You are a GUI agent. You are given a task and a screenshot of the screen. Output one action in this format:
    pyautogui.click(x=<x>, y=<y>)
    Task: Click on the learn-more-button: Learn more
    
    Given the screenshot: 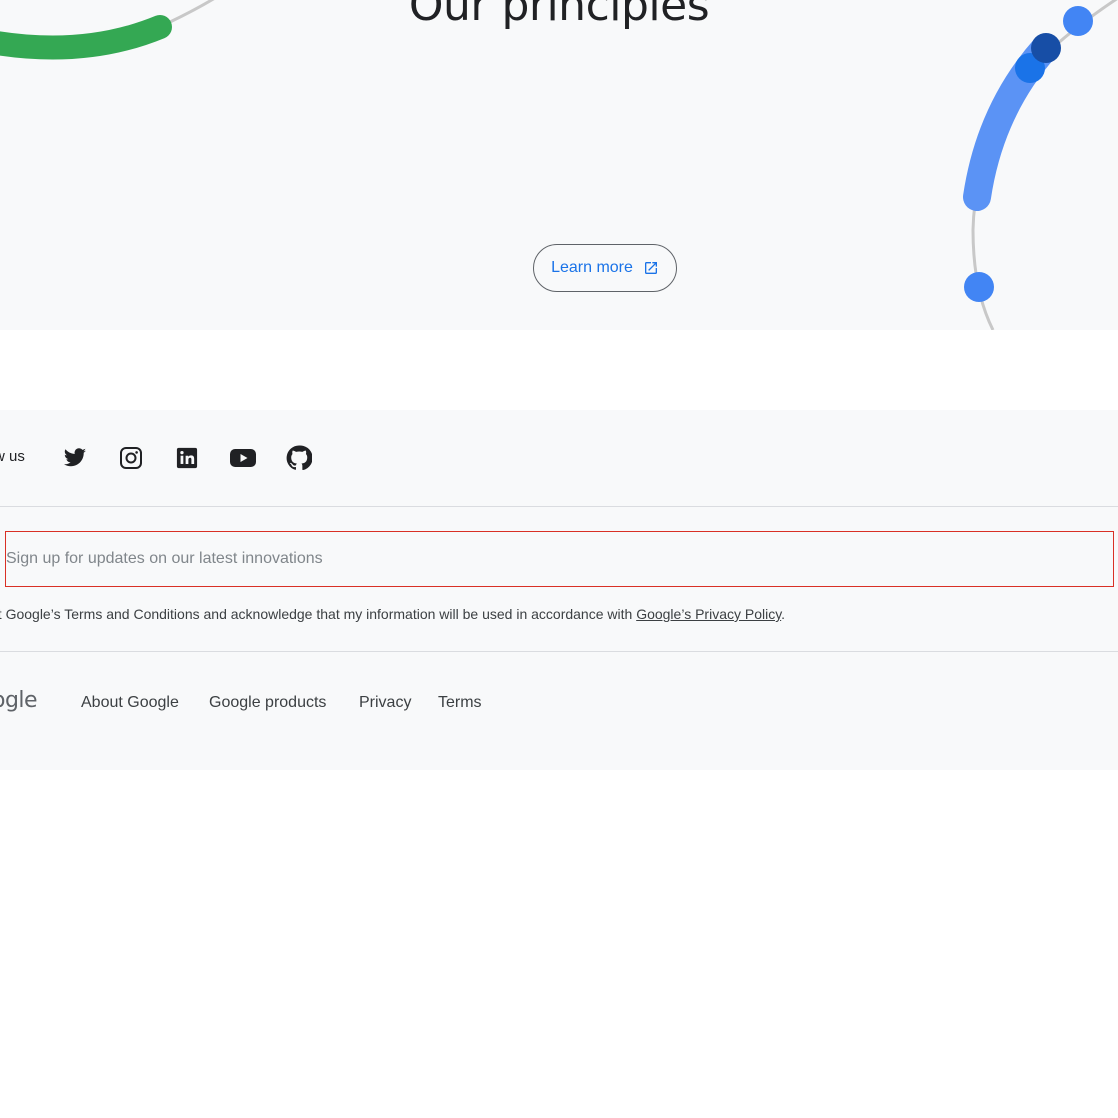 What is the action you would take?
    pyautogui.click(x=605, y=268)
    